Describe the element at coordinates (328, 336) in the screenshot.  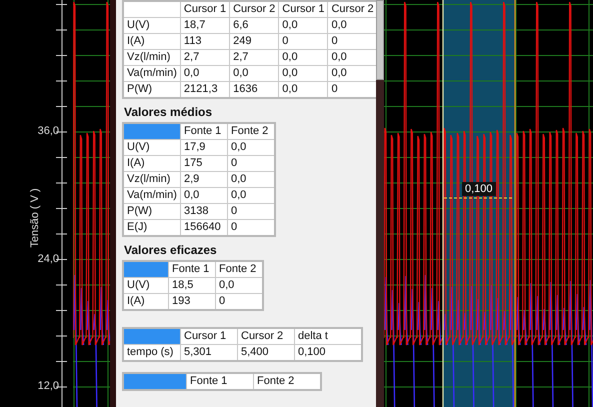
I see `column-header: delta t` at that location.